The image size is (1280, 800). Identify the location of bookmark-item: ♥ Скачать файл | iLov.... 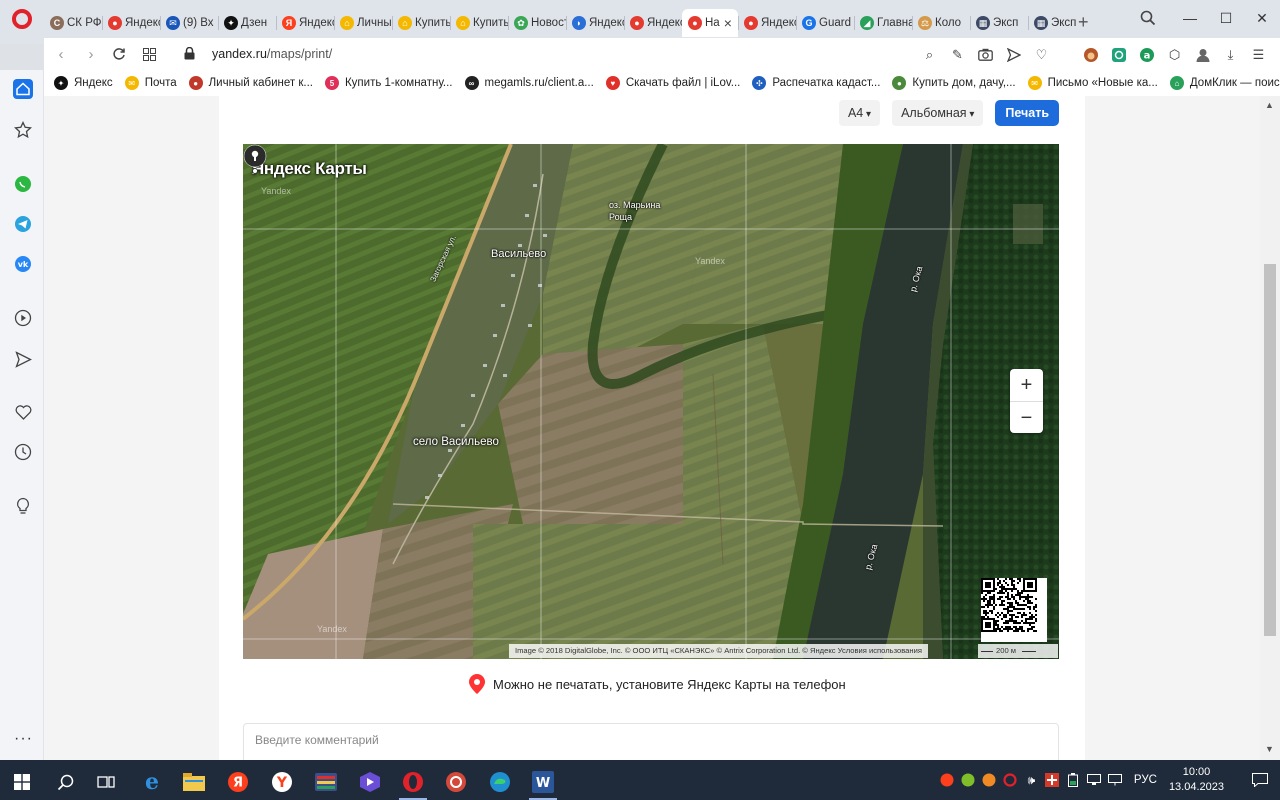
(672, 83).